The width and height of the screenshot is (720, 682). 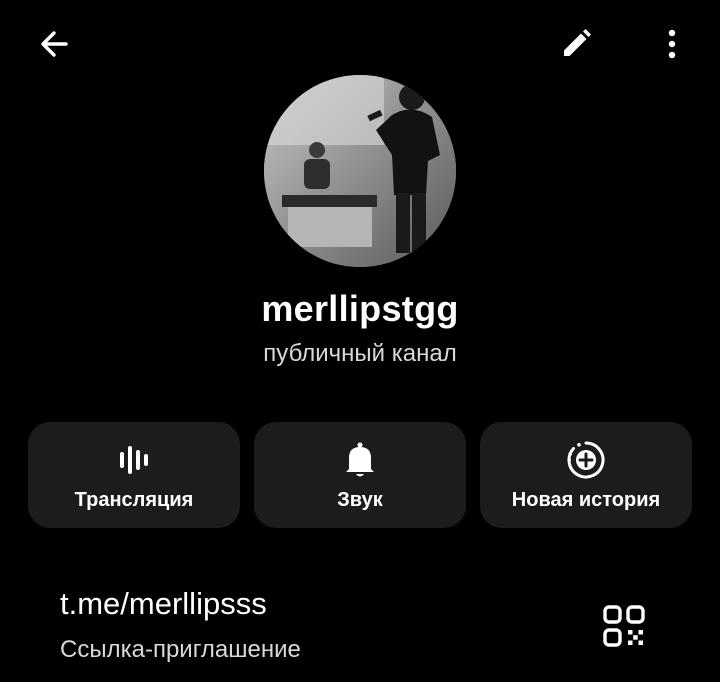 I want to click on live-stream-icon, so click(x=134, y=460).